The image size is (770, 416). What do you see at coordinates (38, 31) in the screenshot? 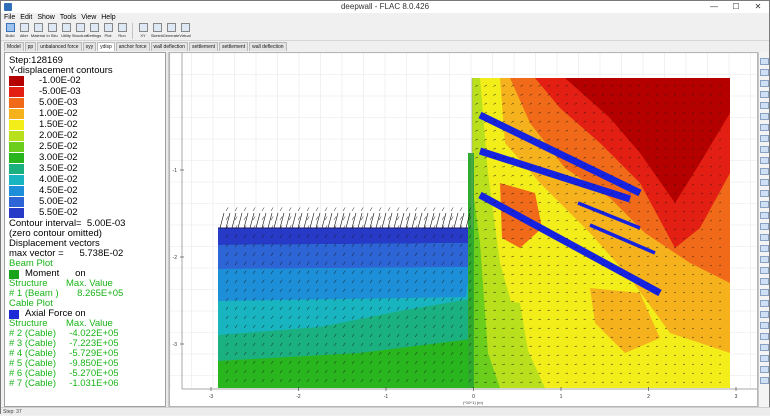
I see `toolbar-material-button: Material` at bounding box center [38, 31].